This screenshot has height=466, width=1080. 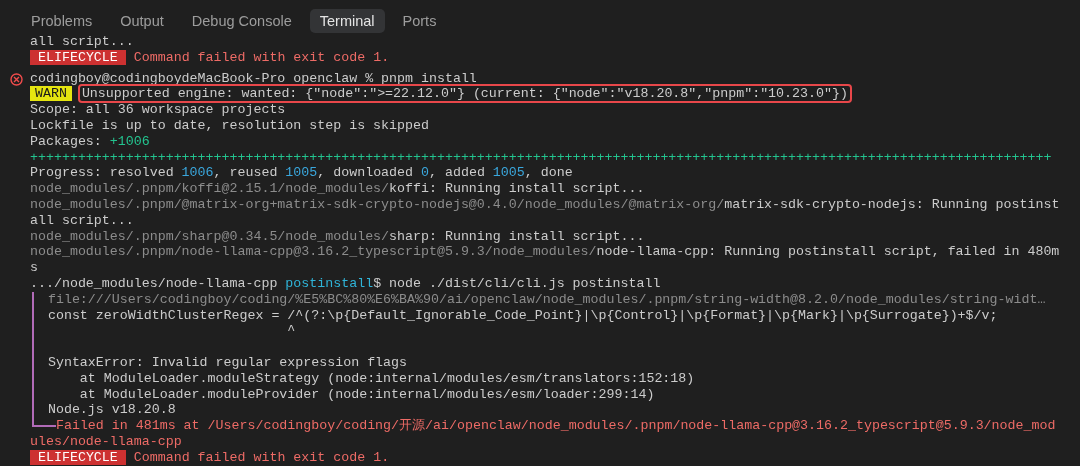 I want to click on terminal-text: Progress: resolved, so click(x=102, y=173).